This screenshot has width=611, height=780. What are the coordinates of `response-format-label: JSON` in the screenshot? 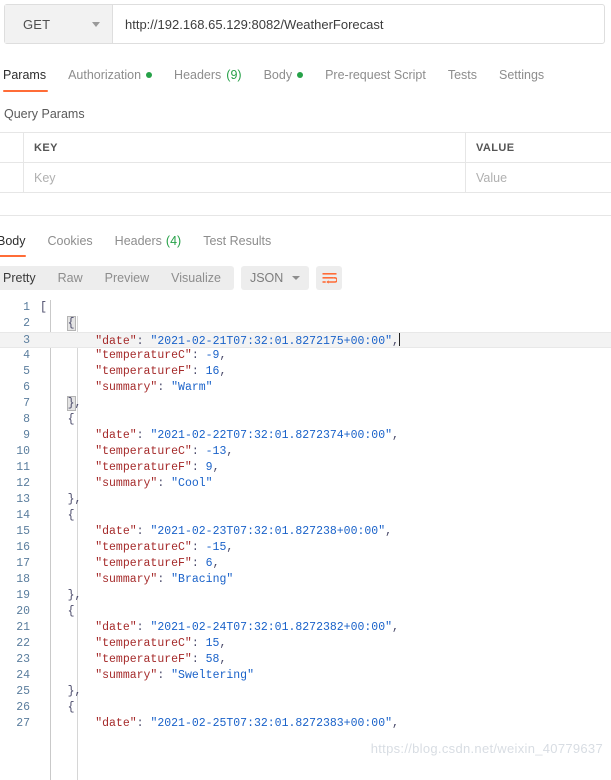 It's located at (266, 278).